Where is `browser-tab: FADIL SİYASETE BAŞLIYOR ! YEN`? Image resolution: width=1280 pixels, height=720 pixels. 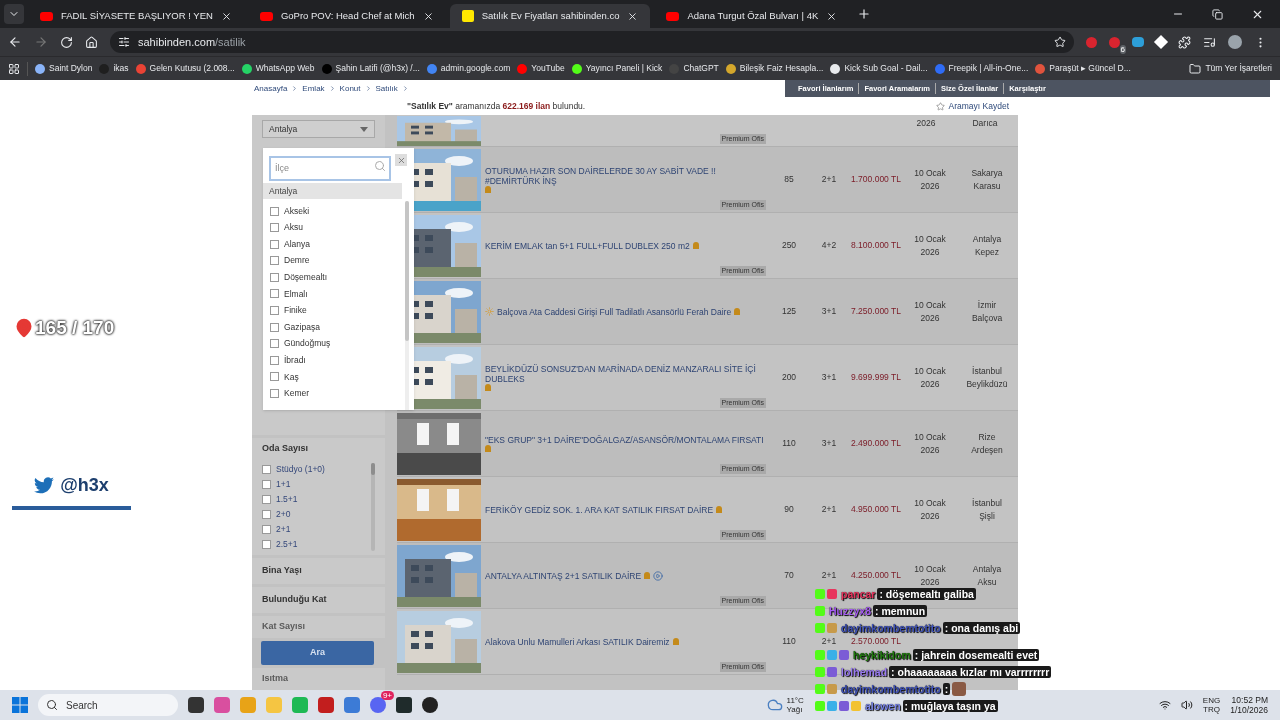 browser-tab: FADIL SİYASETE BAŞLIYOR ! YEN is located at coordinates (136, 16).